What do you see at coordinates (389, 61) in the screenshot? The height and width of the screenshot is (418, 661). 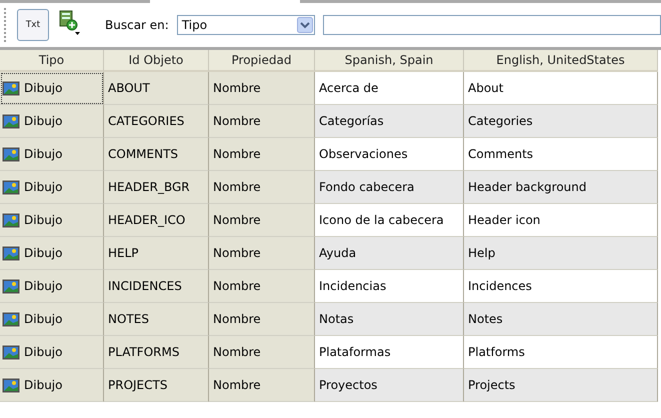 I see `column-header: Spanish, Spain` at bounding box center [389, 61].